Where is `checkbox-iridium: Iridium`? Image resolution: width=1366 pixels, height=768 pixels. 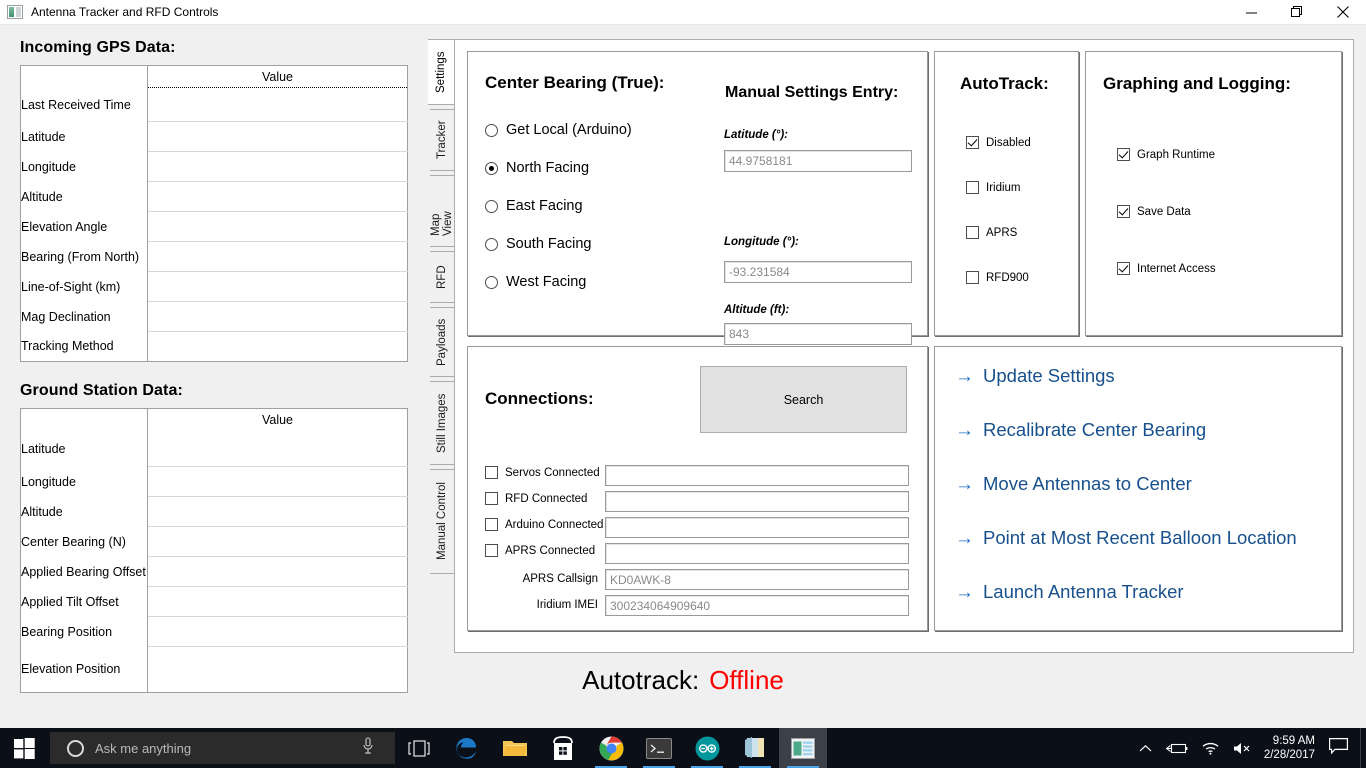
checkbox-iridium: Iridium is located at coordinates (993, 187).